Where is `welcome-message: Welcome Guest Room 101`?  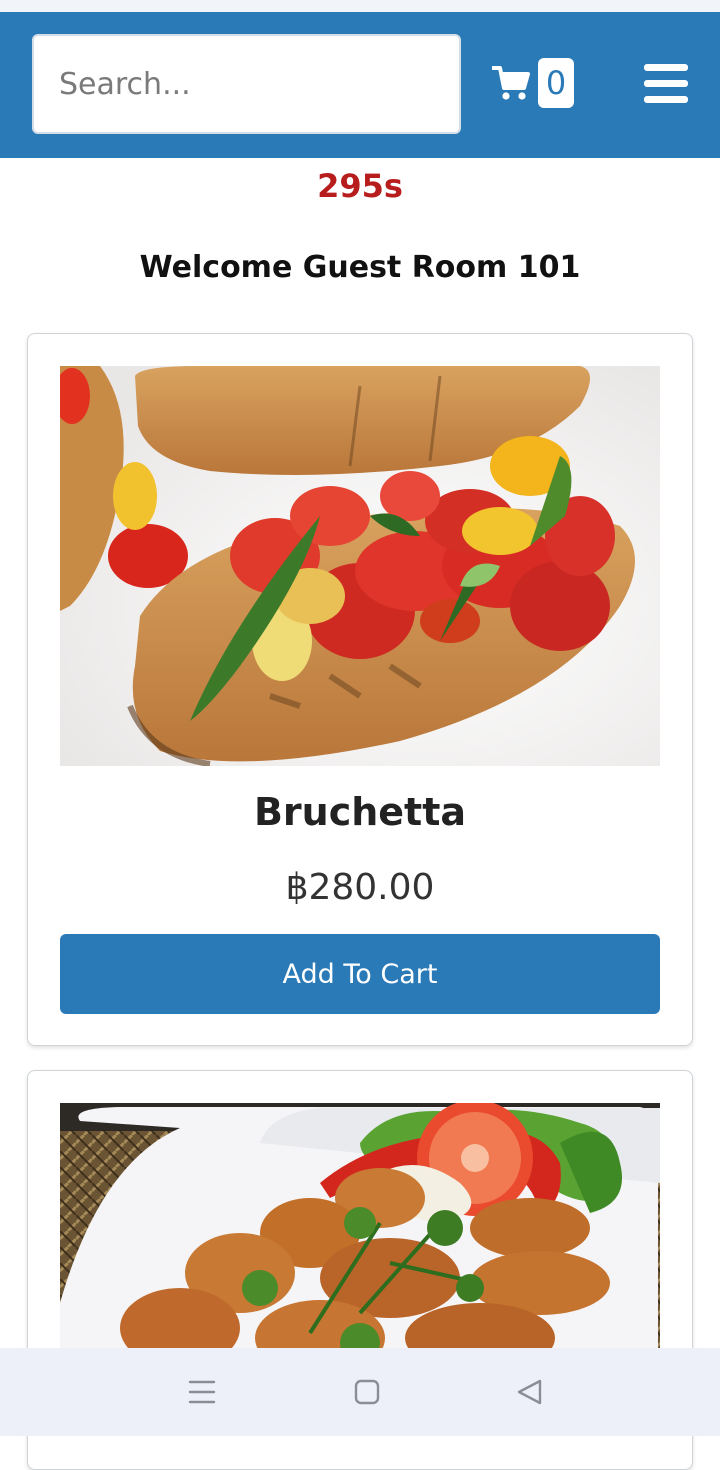 welcome-message: Welcome Guest Room 101 is located at coordinates (360, 267).